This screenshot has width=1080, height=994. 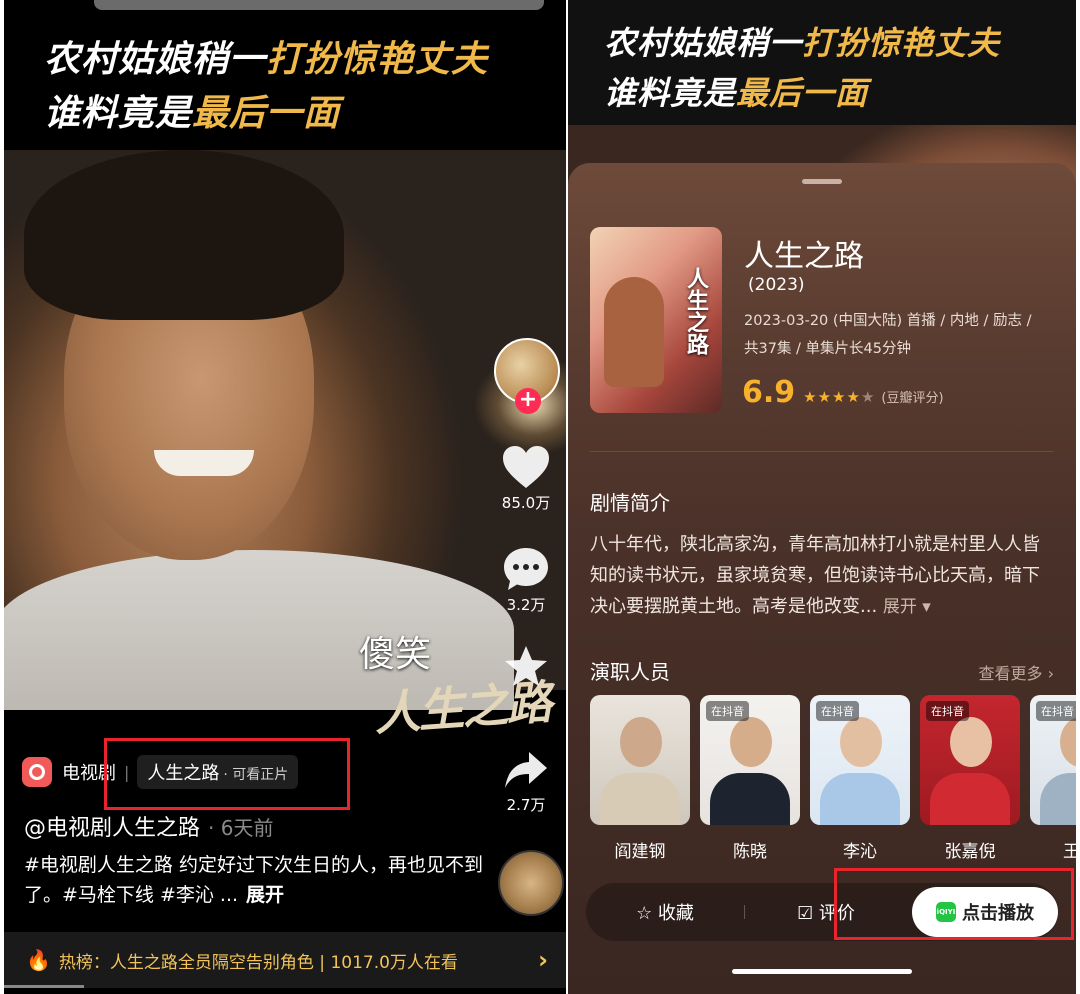 I want to click on cast-name: 王子, so click(x=1069, y=852).